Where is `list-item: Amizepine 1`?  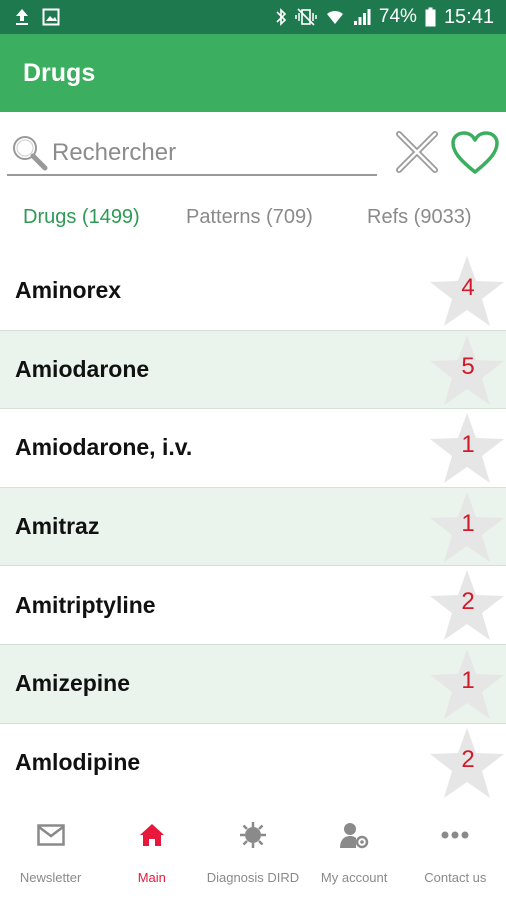
list-item: Amizepine 1 is located at coordinates (253, 684).